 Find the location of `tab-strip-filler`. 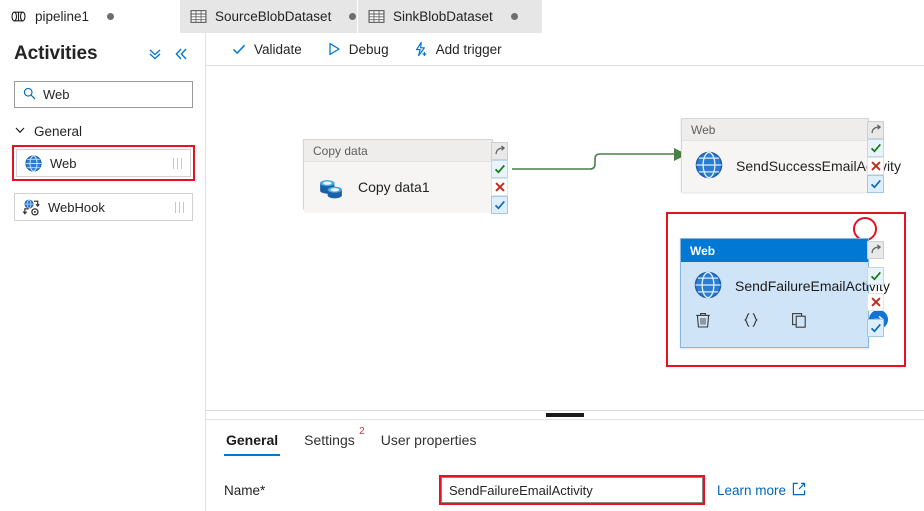

tab-strip-filler is located at coordinates (733, 16).